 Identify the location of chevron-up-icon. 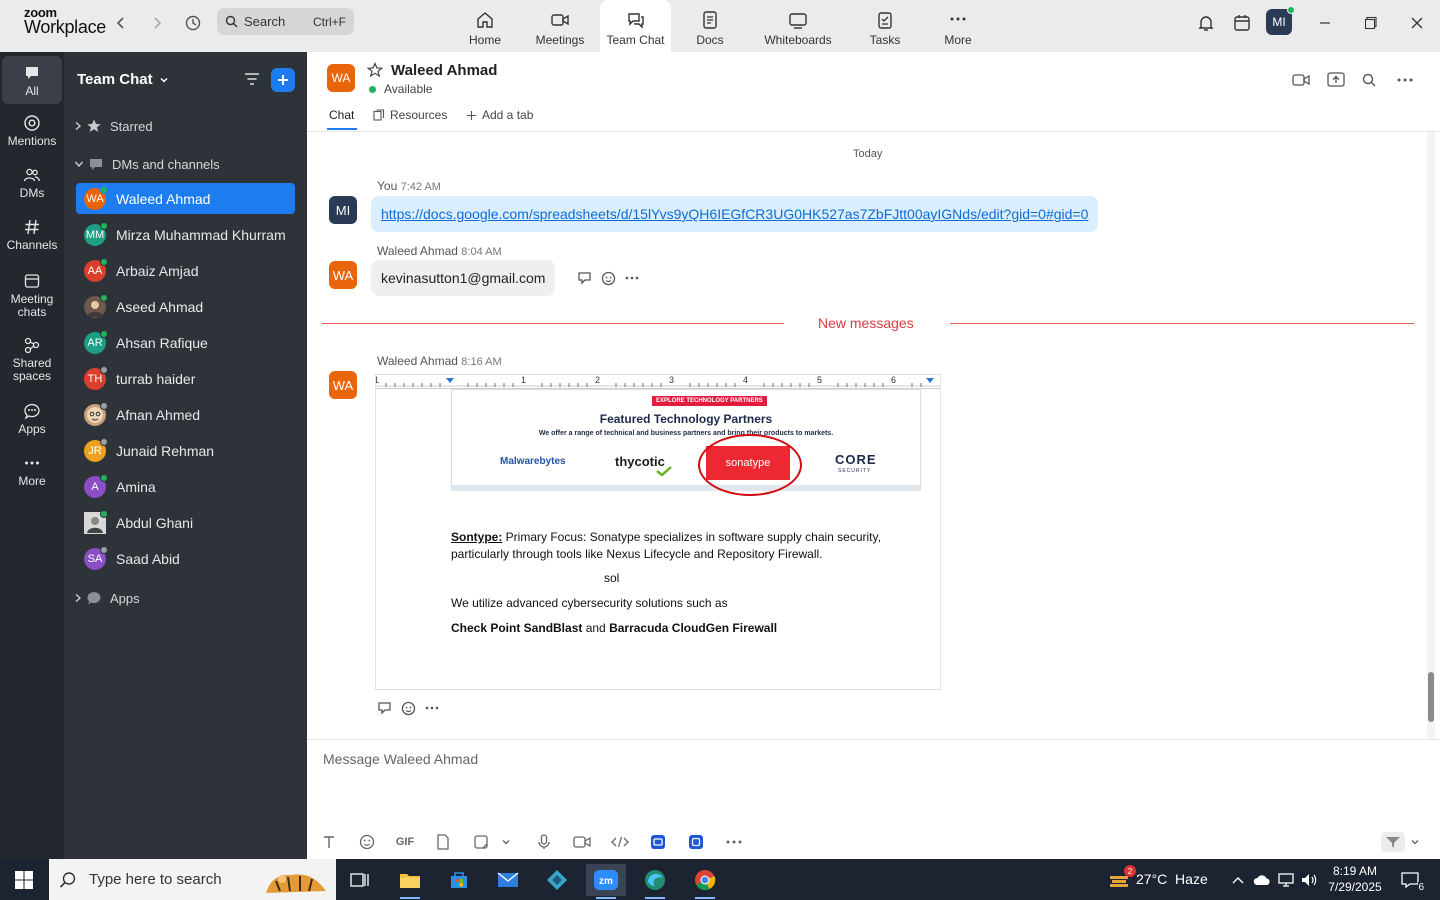
(1238, 880).